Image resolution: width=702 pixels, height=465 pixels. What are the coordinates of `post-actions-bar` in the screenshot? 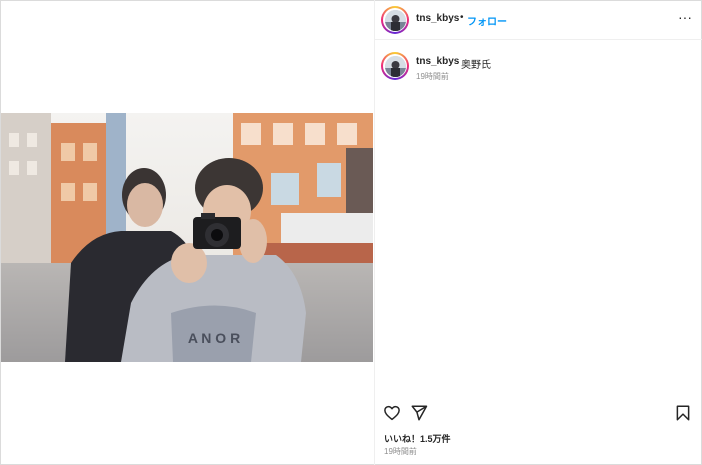 It's located at (538, 412).